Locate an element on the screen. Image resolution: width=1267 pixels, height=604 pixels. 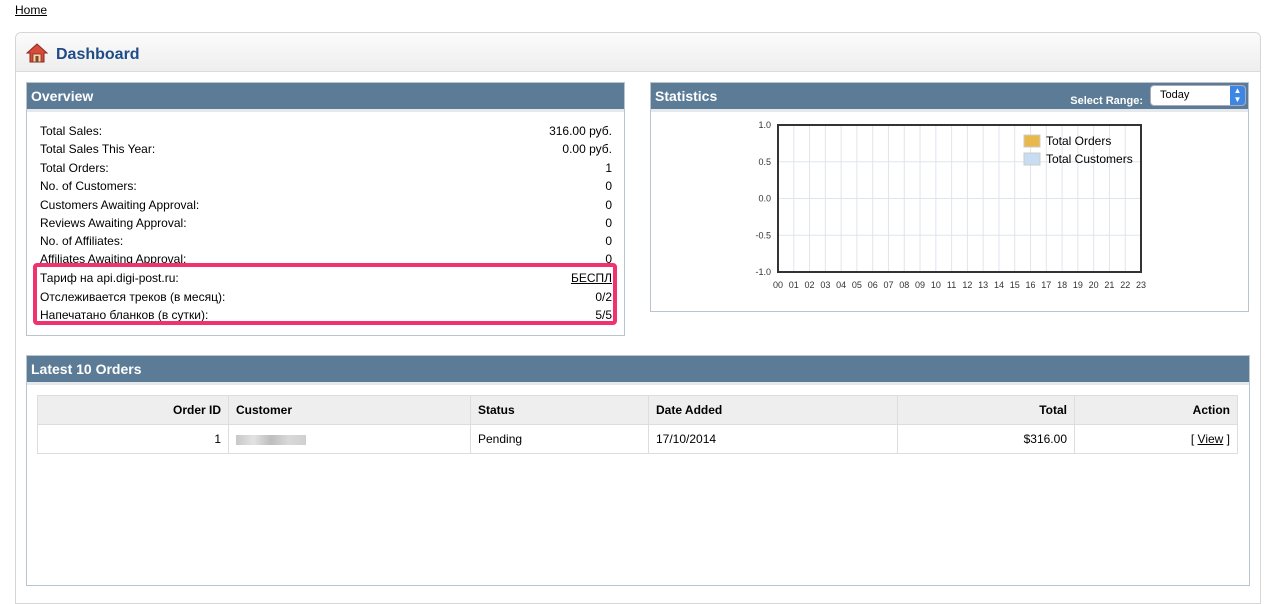
col-date-added: Date Added is located at coordinates (773, 410).